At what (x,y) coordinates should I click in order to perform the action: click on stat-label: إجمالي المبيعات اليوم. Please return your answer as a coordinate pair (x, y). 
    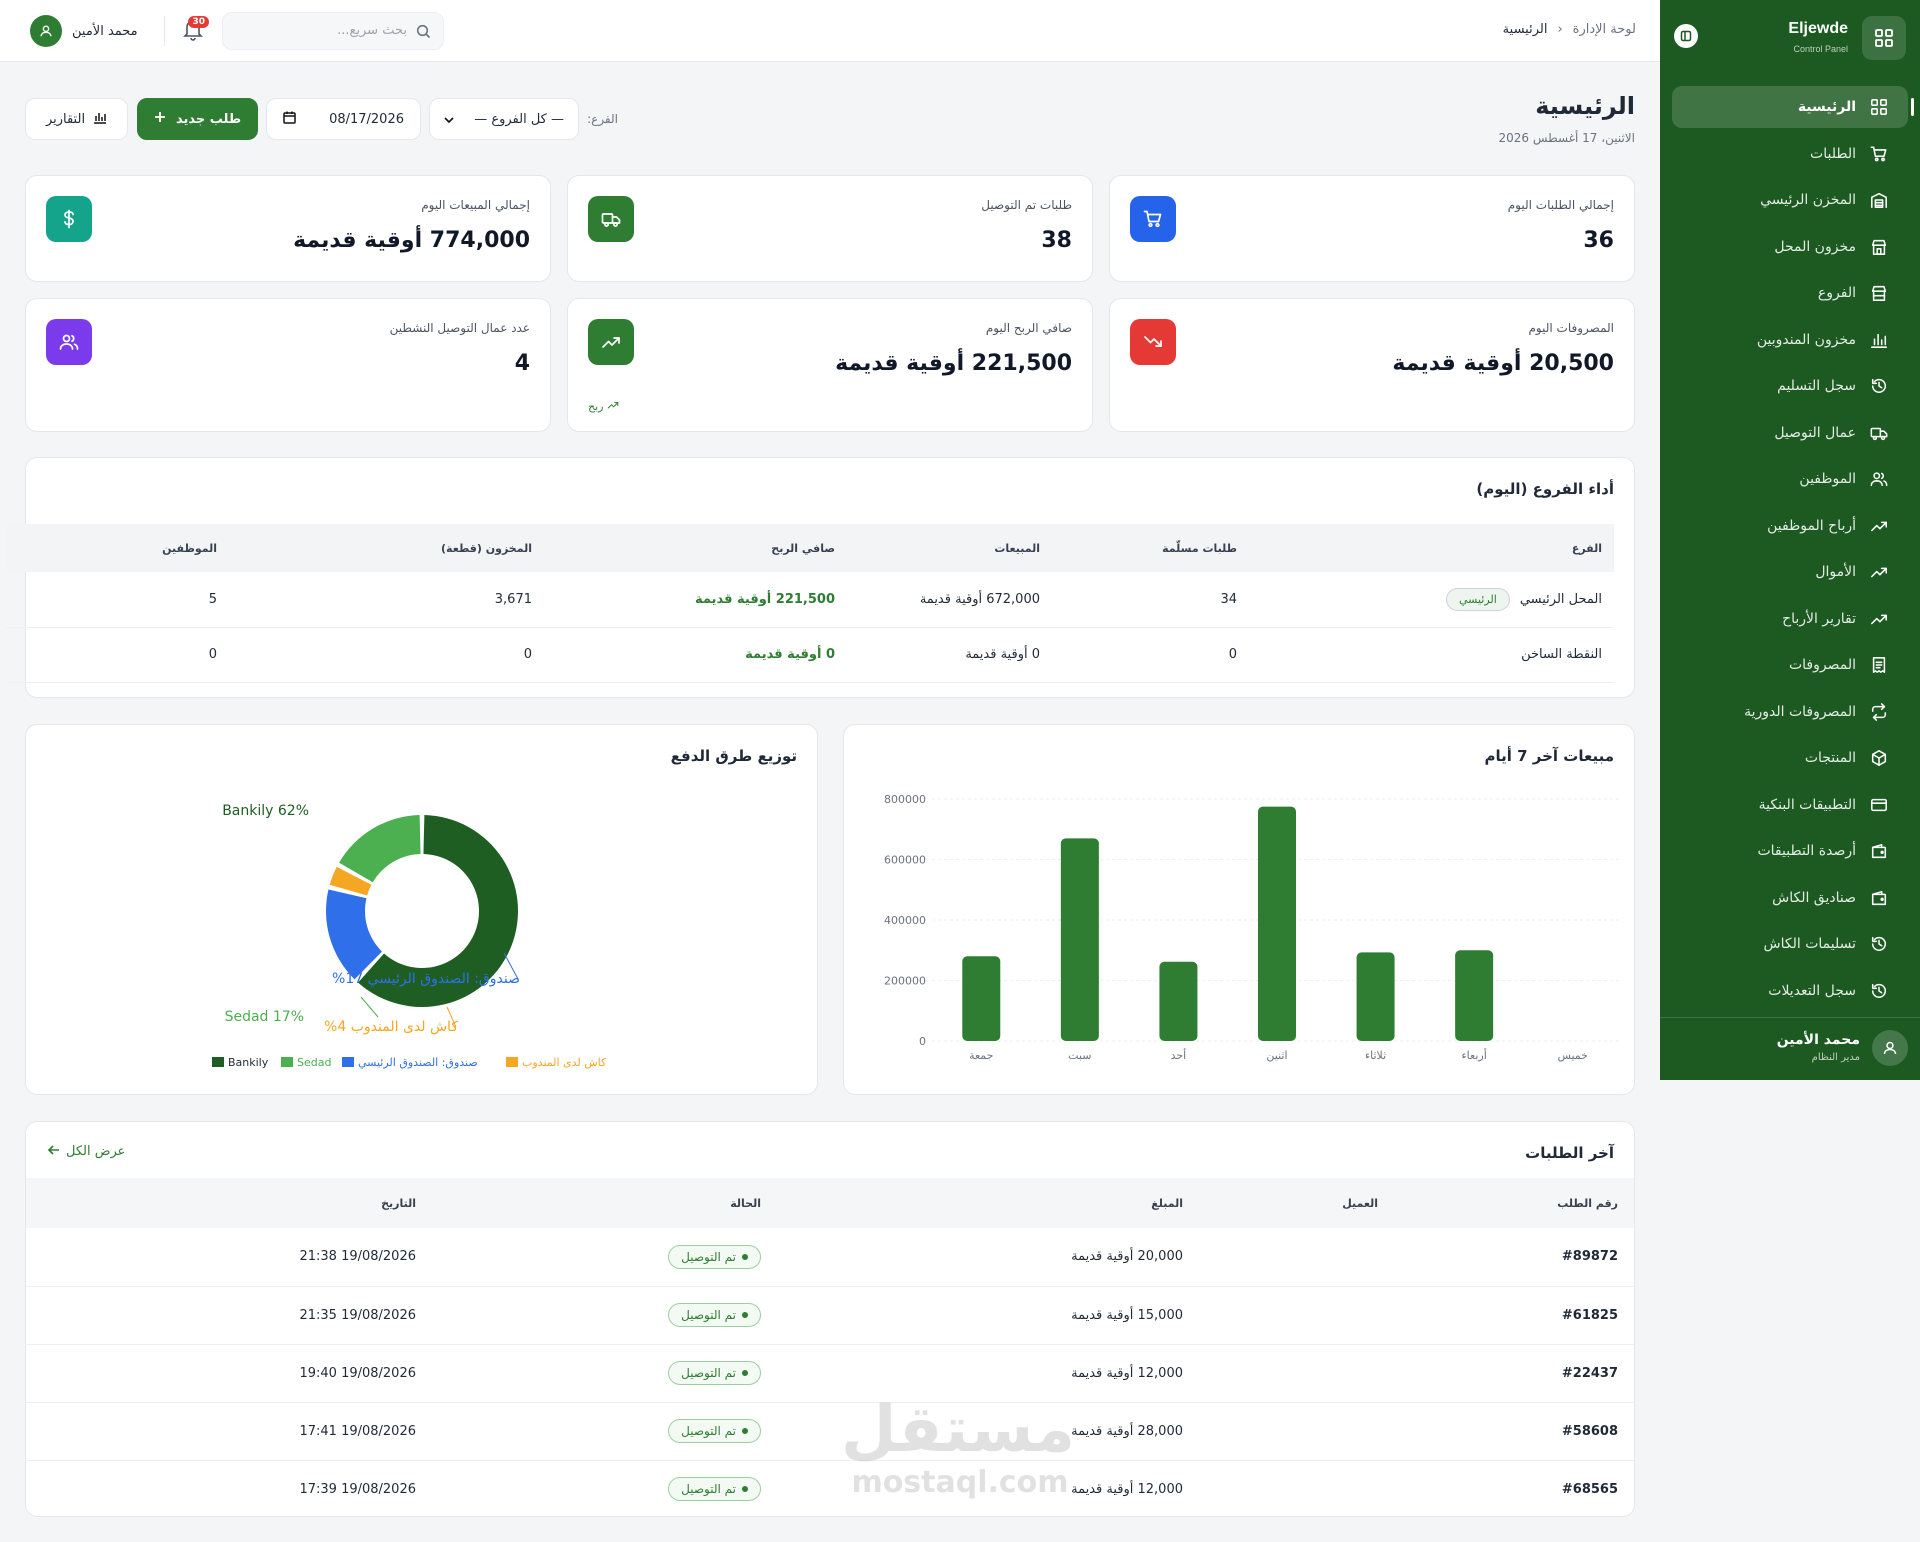
    Looking at the image, I should click on (475, 205).